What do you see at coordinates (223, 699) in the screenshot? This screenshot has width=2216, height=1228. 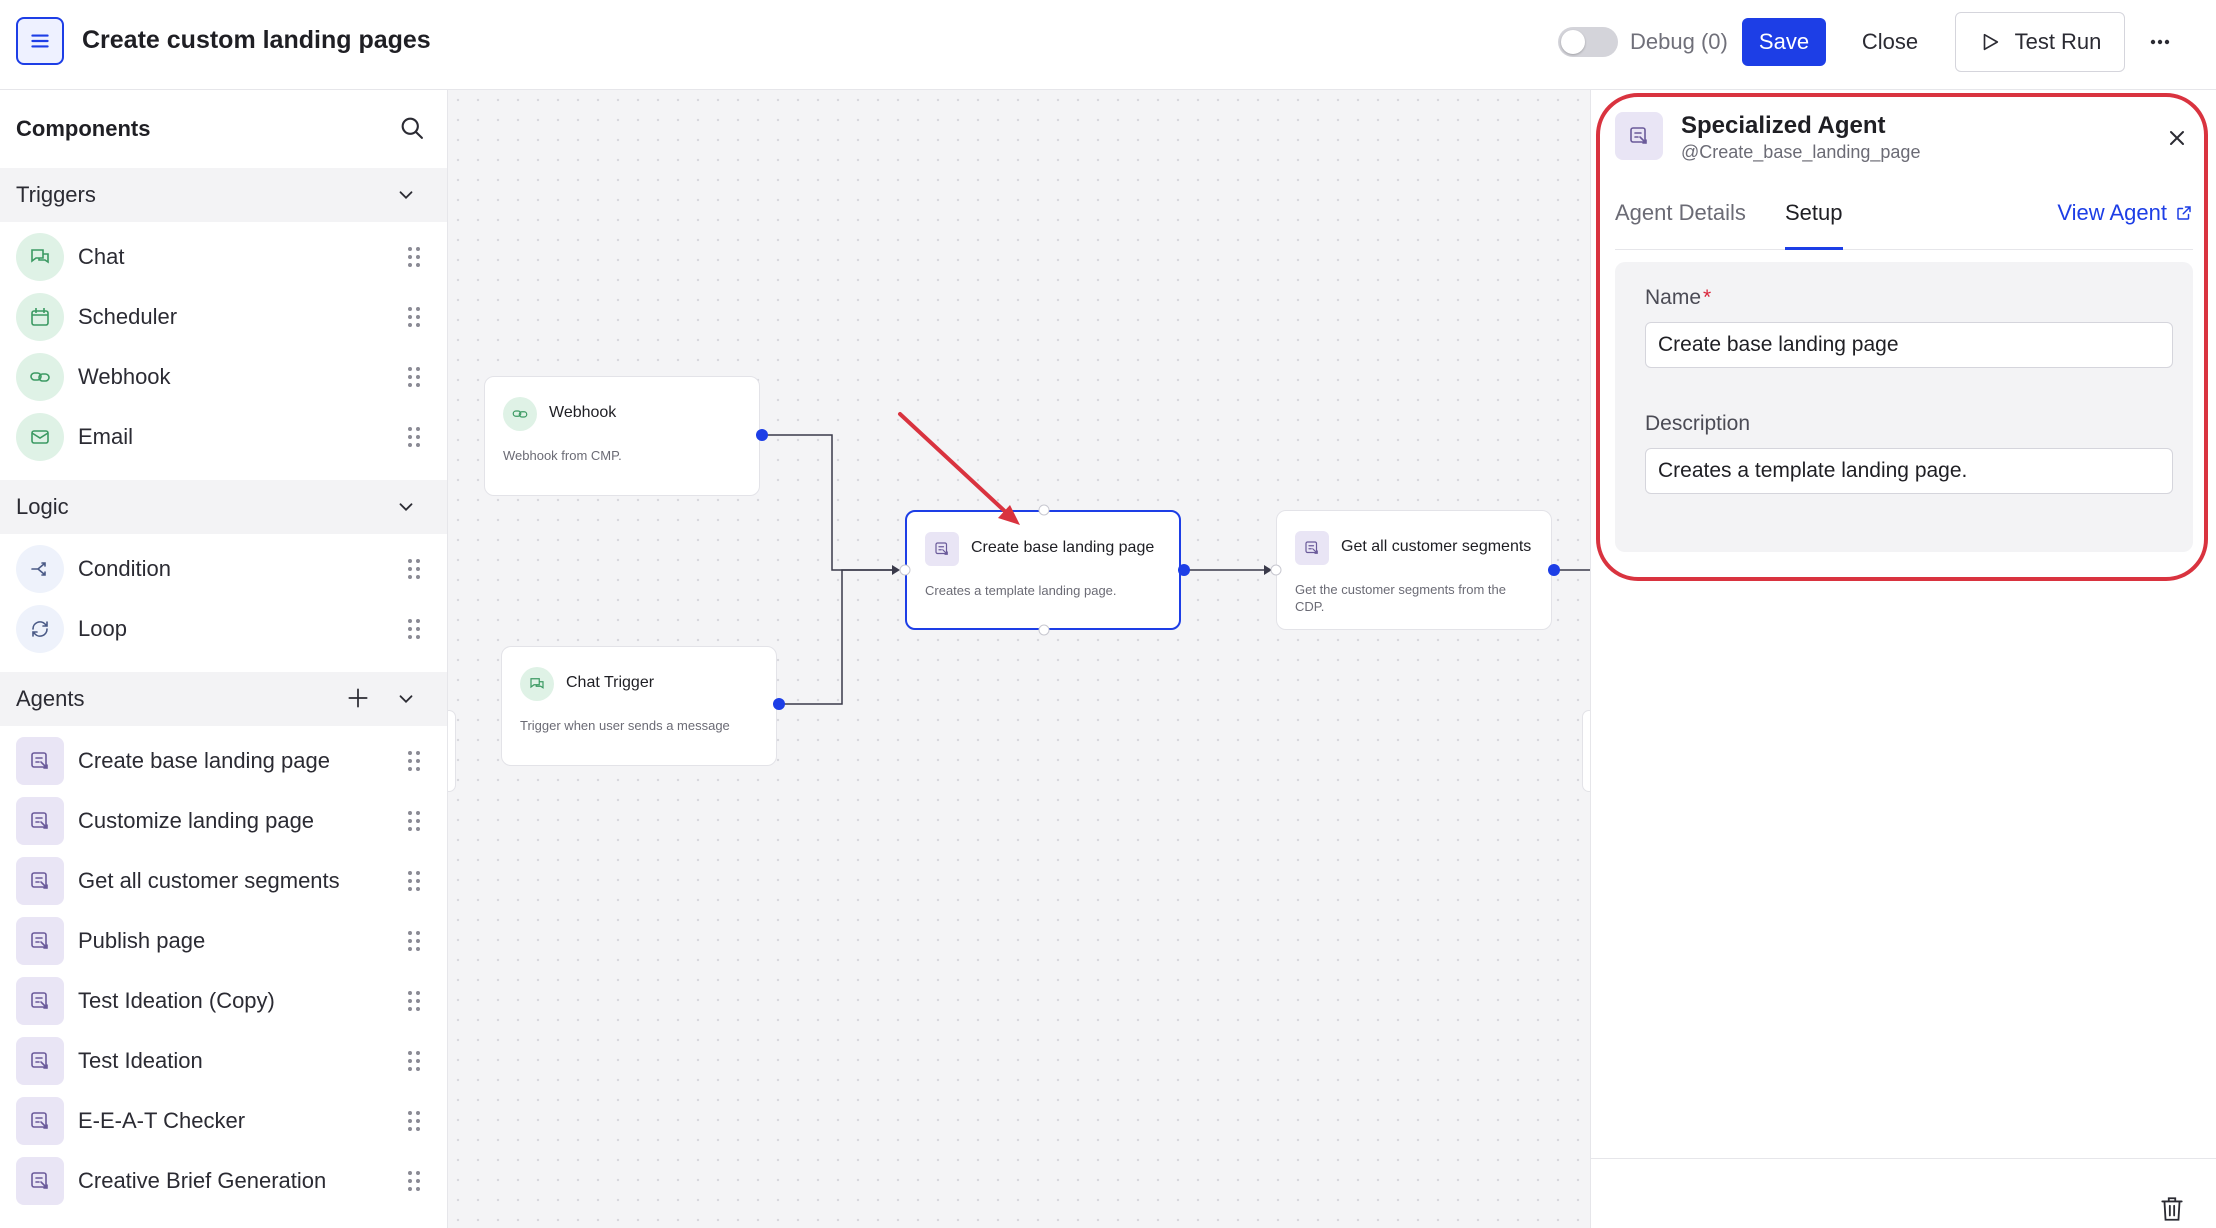 I see `section-agents: Agents` at bounding box center [223, 699].